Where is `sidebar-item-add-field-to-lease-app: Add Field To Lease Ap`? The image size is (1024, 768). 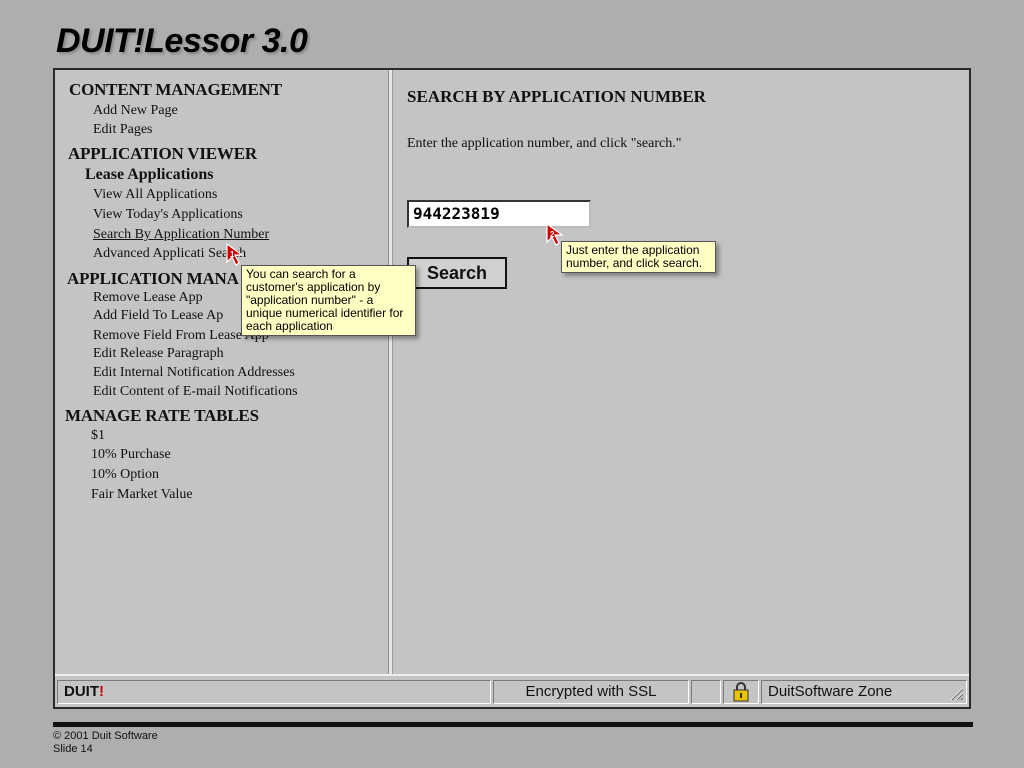
sidebar-item-add-field-to-lease-app: Add Field To Lease Ap is located at coordinates (158, 316).